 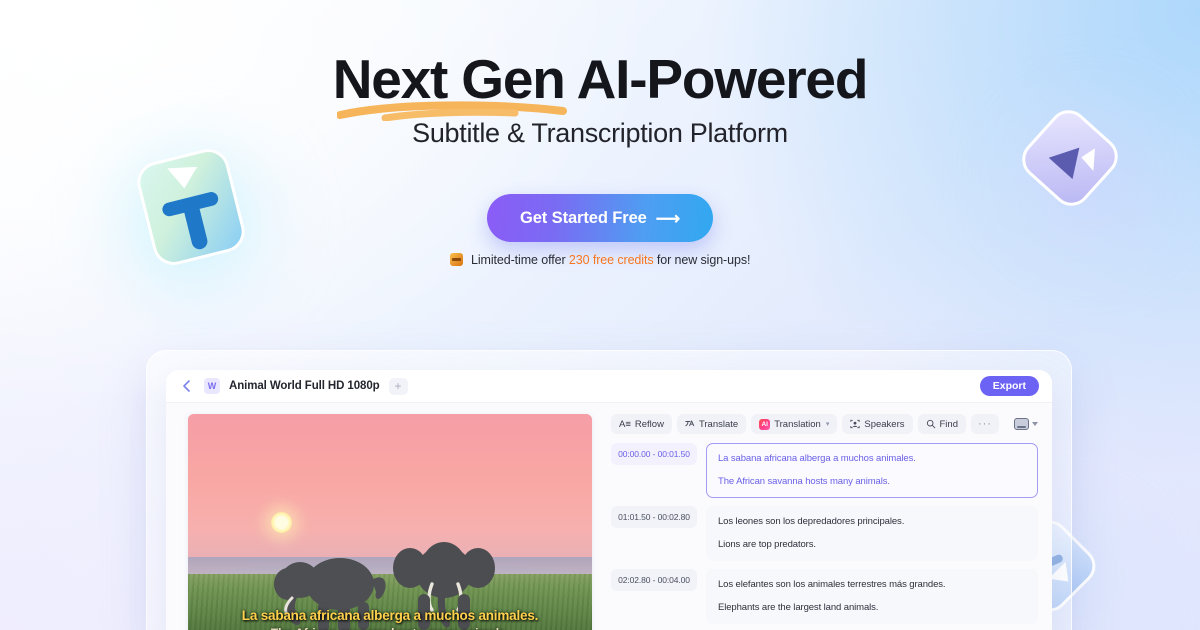 I want to click on reflow-label: Reflow, so click(x=649, y=424).